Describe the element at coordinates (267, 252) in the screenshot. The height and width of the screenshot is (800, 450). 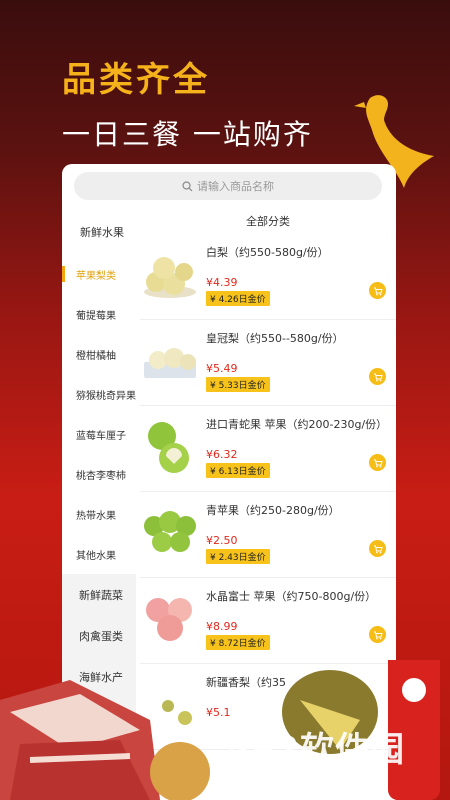
I see `product-name: 白梨（约550-580g/份）` at that location.